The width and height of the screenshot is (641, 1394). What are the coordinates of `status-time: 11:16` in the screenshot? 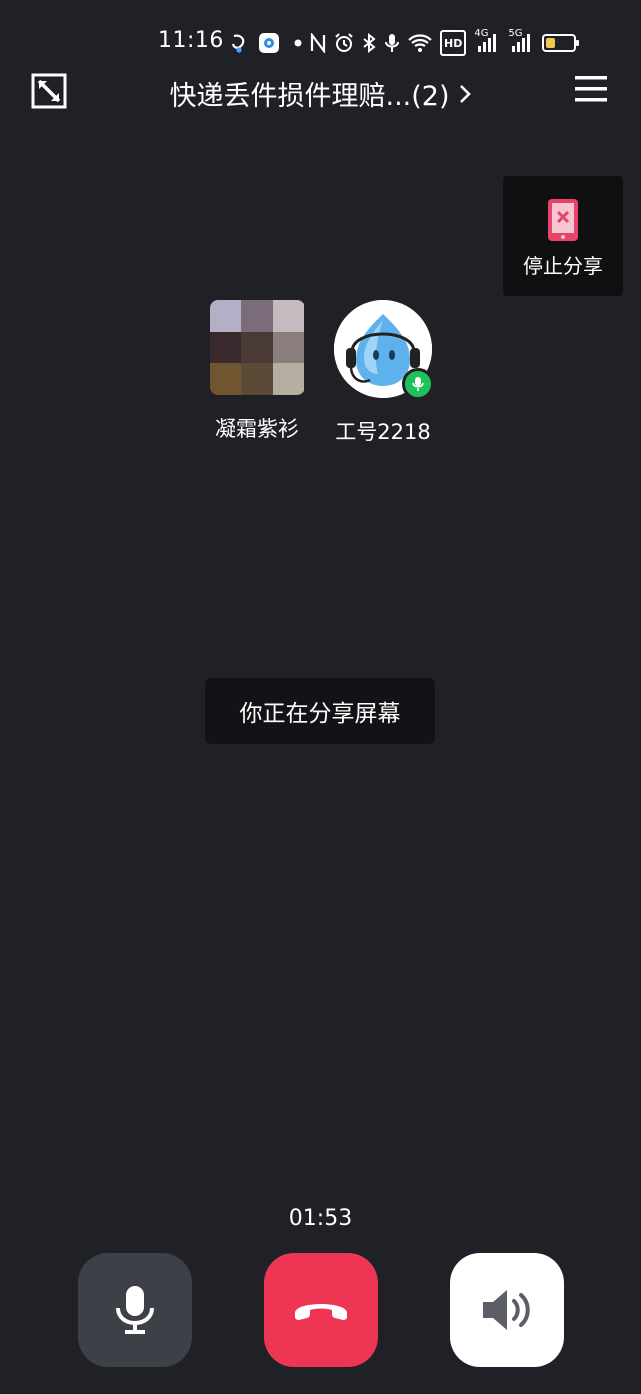 It's located at (191, 40).